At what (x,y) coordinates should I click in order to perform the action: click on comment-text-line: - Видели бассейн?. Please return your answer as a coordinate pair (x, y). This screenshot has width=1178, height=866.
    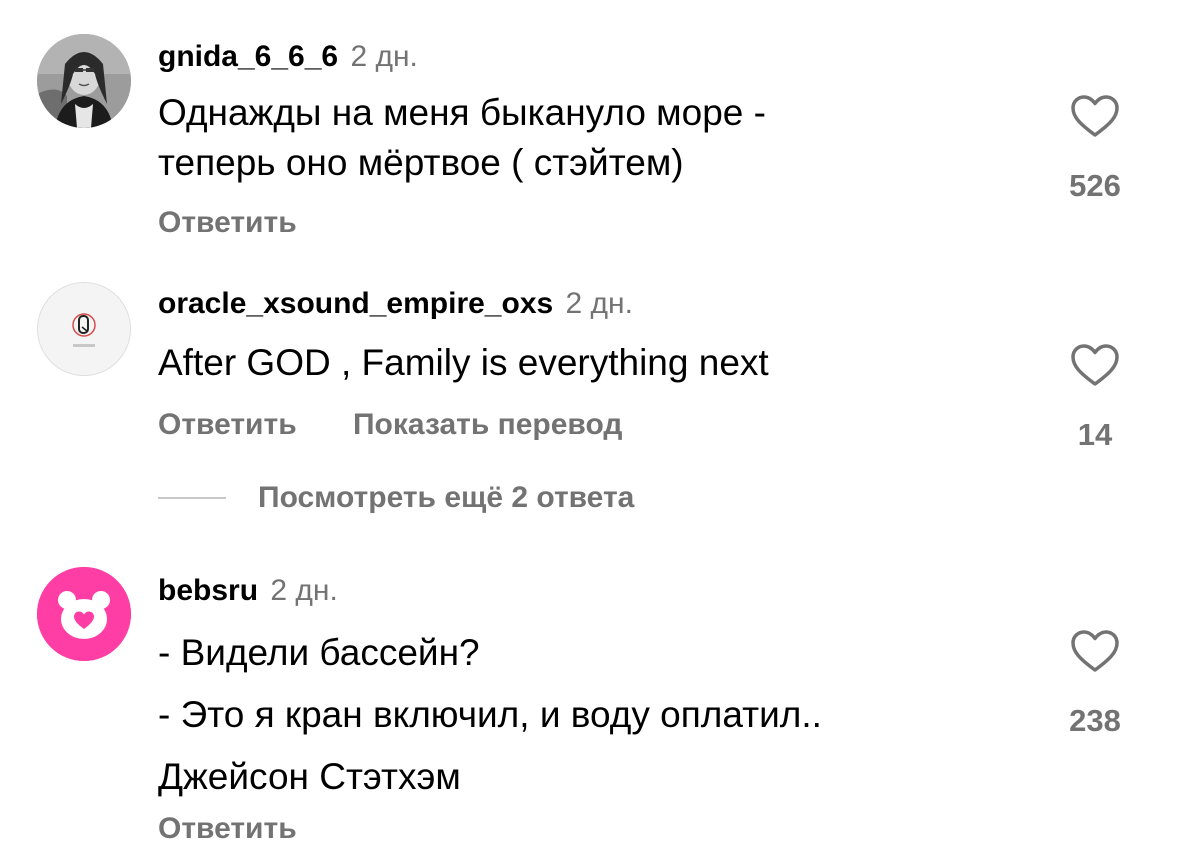
    Looking at the image, I should click on (319, 652).